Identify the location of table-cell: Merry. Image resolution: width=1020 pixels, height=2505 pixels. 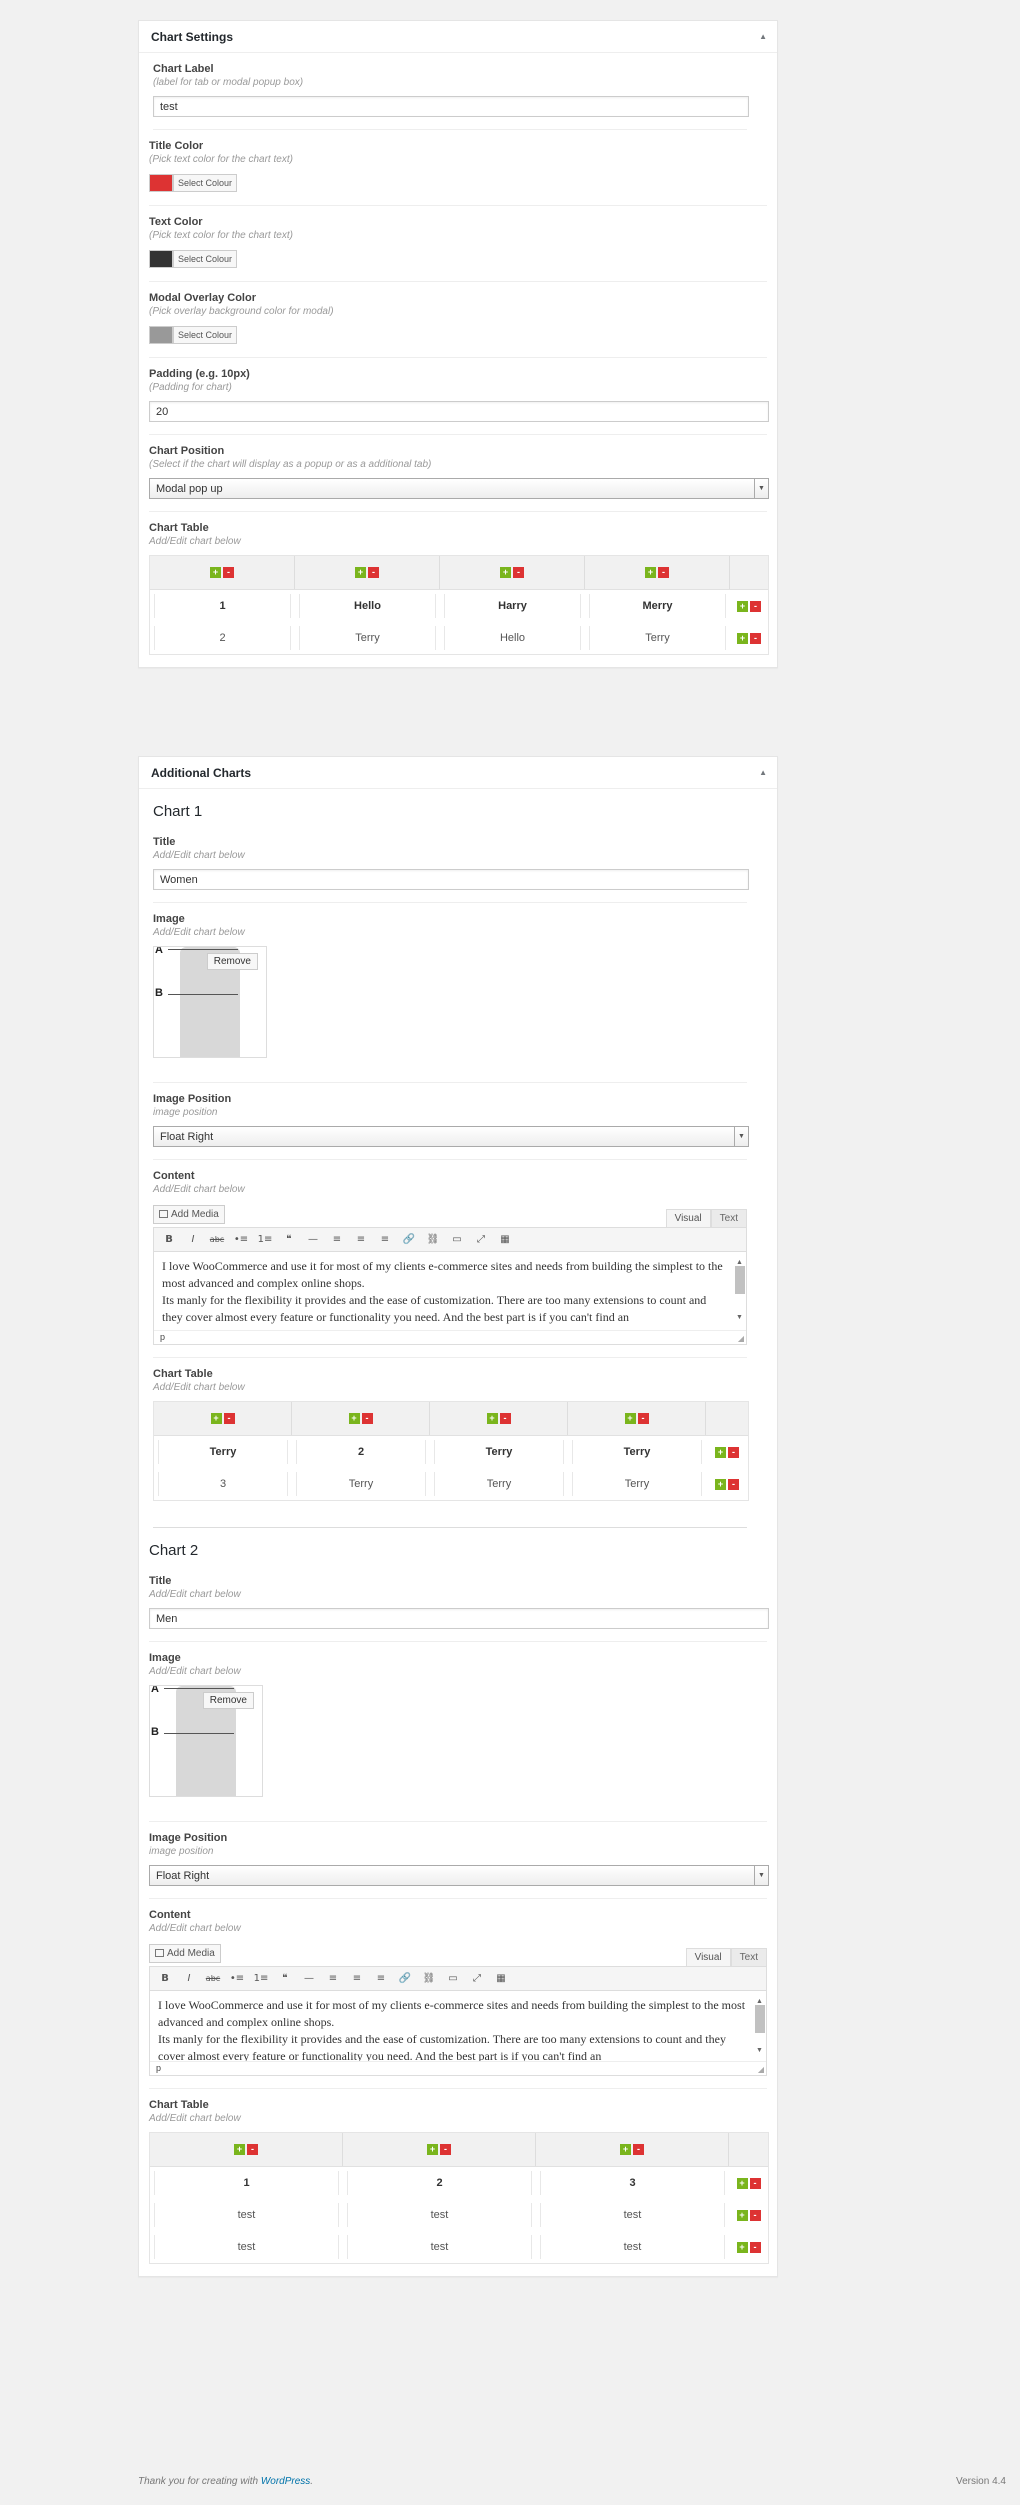
(657, 606).